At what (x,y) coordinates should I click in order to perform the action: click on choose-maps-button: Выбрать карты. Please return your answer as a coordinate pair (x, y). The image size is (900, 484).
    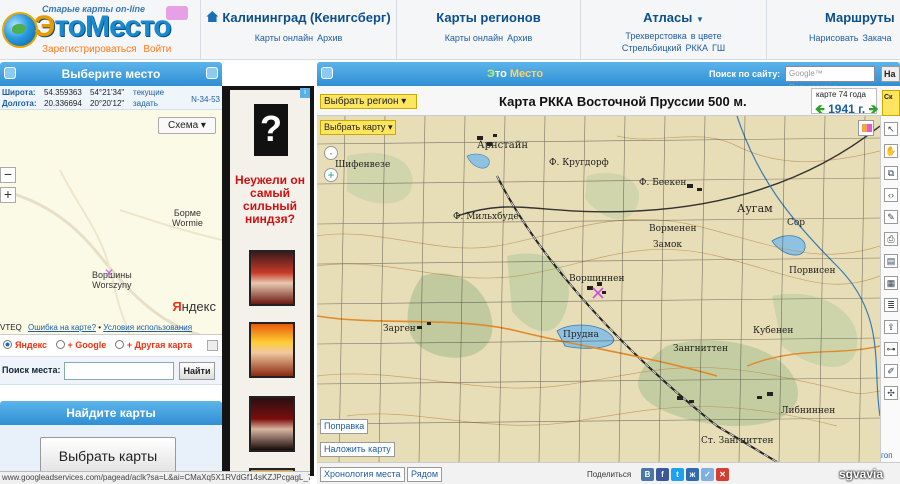
    Looking at the image, I should click on (108, 456).